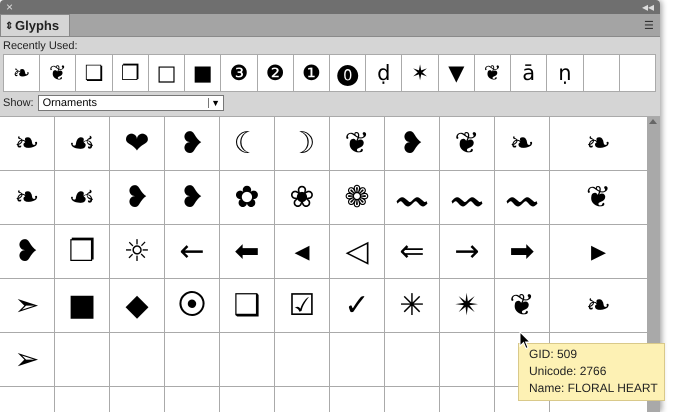 The image size is (691, 412). Describe the element at coordinates (591, 372) in the screenshot. I see `glyph-tooltip: GID: 509 Unicode: 2766 Name: FLORAL HEART` at that location.